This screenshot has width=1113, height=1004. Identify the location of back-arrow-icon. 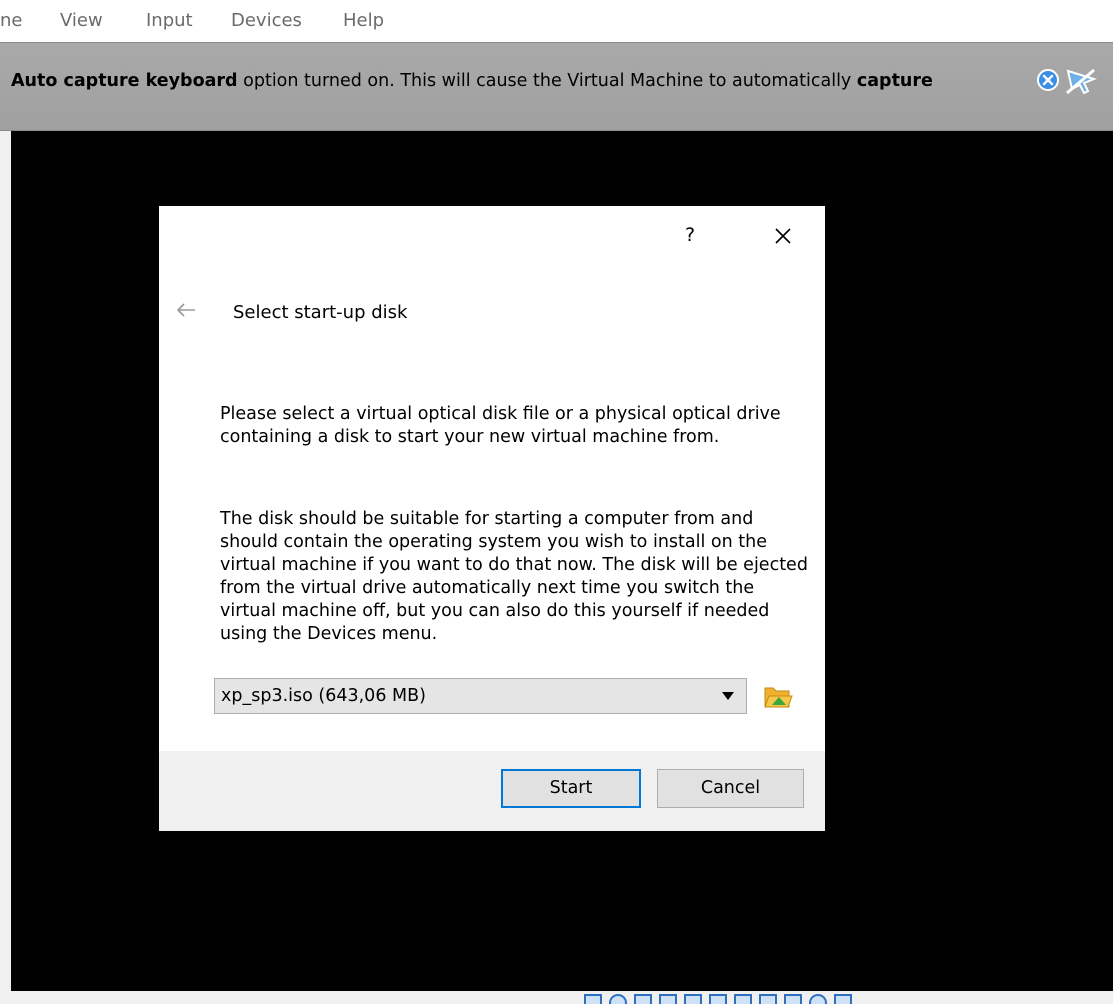
(186, 310).